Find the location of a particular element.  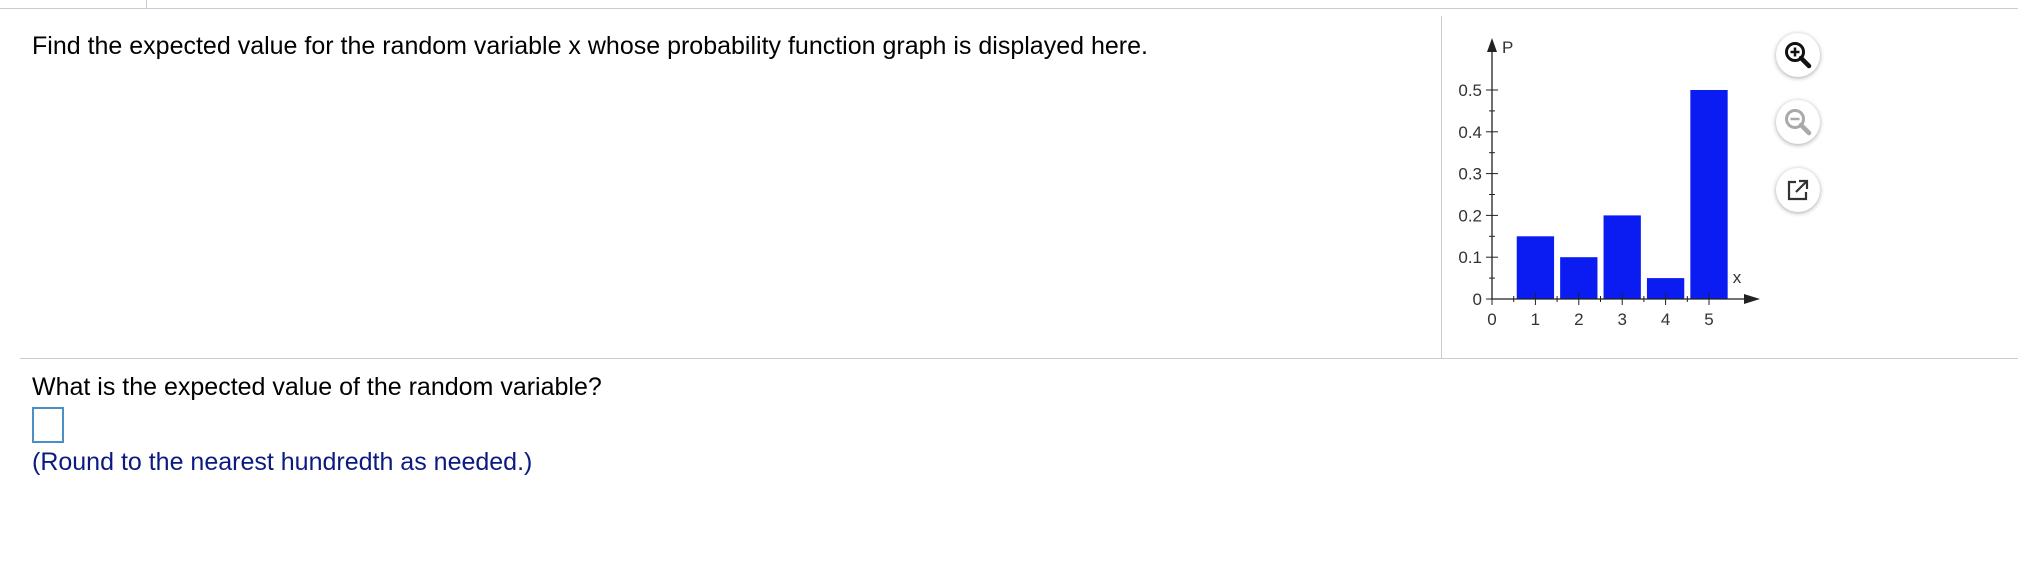

y-tick-label: 0.3 is located at coordinates (1470, 174).